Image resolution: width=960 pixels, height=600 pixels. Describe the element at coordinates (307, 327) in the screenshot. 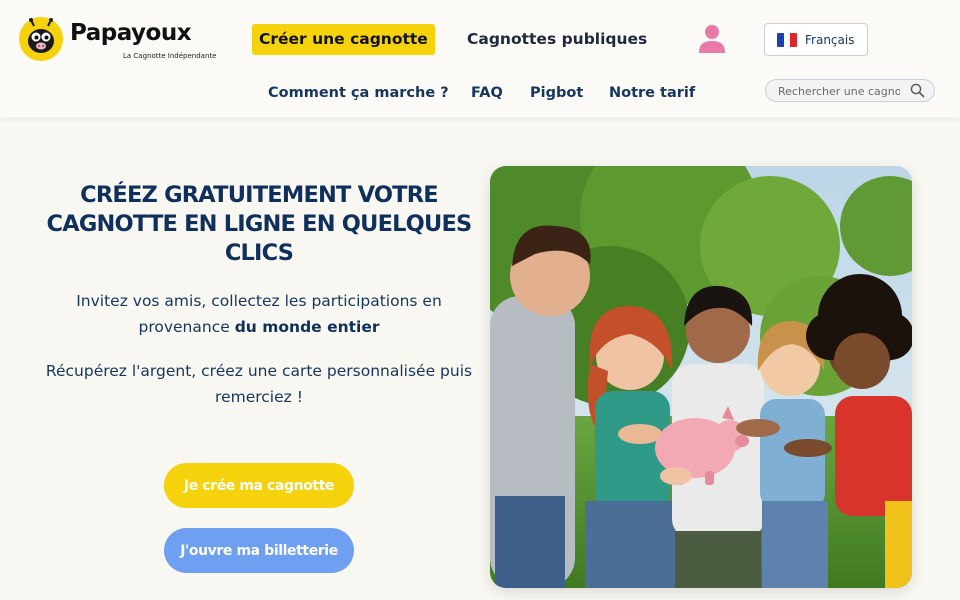

I see `hero-invite-highlight: du monde entier` at that location.